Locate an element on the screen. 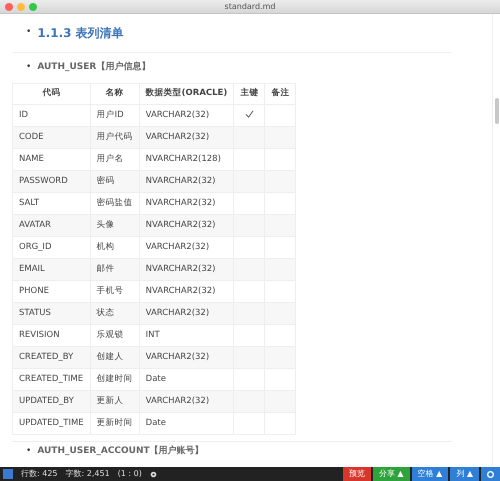 This screenshot has height=481, width=500. maximize-button is located at coordinates (33, 6).